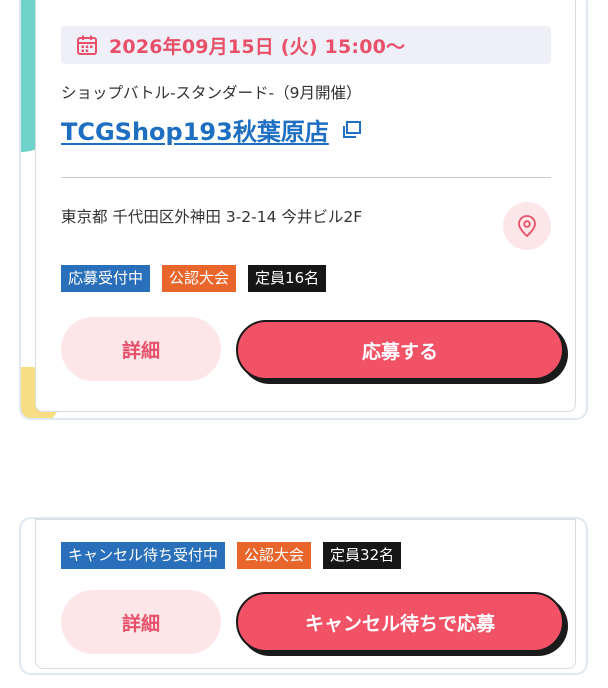 Image resolution: width=608 pixels, height=688 pixels. What do you see at coordinates (287, 278) in the screenshot?
I see `capacity-badge: 定員16名` at bounding box center [287, 278].